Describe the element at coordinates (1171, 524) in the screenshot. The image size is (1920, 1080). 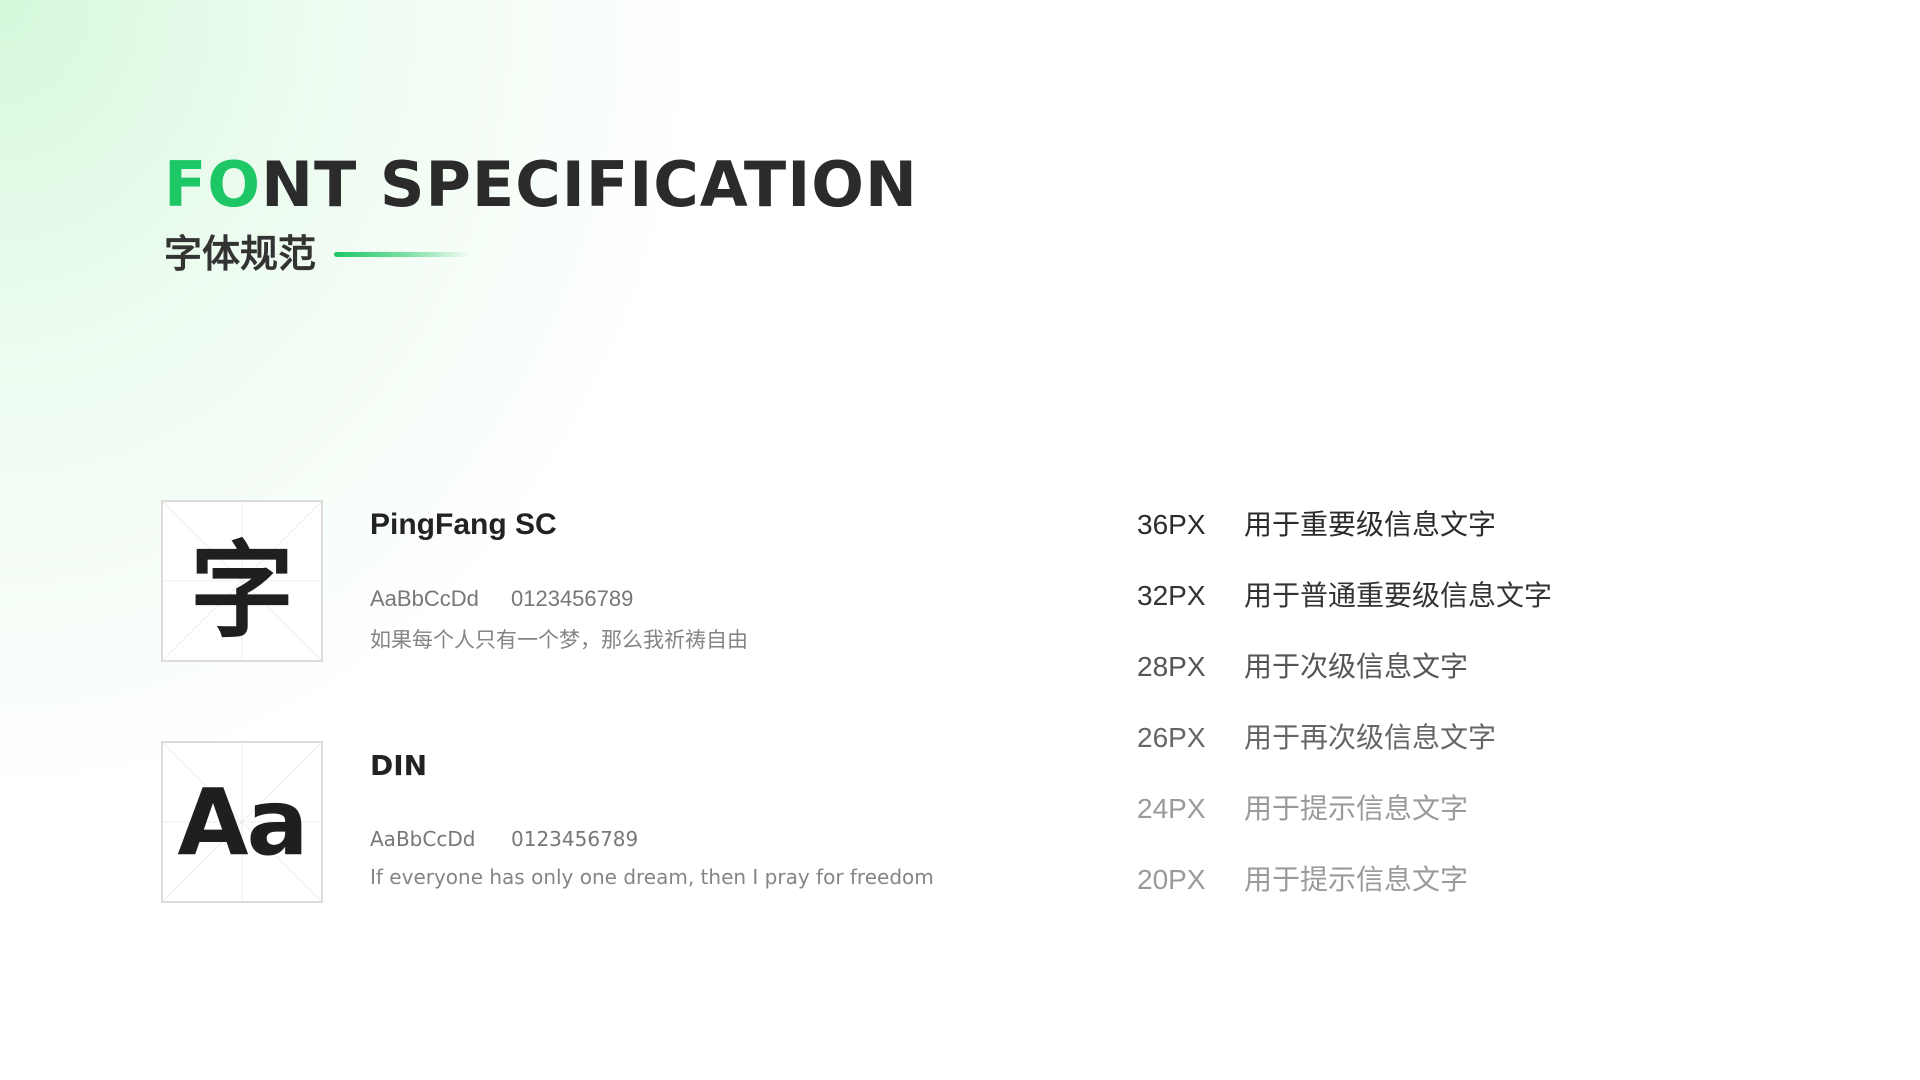
I see `size-value: 36PX` at that location.